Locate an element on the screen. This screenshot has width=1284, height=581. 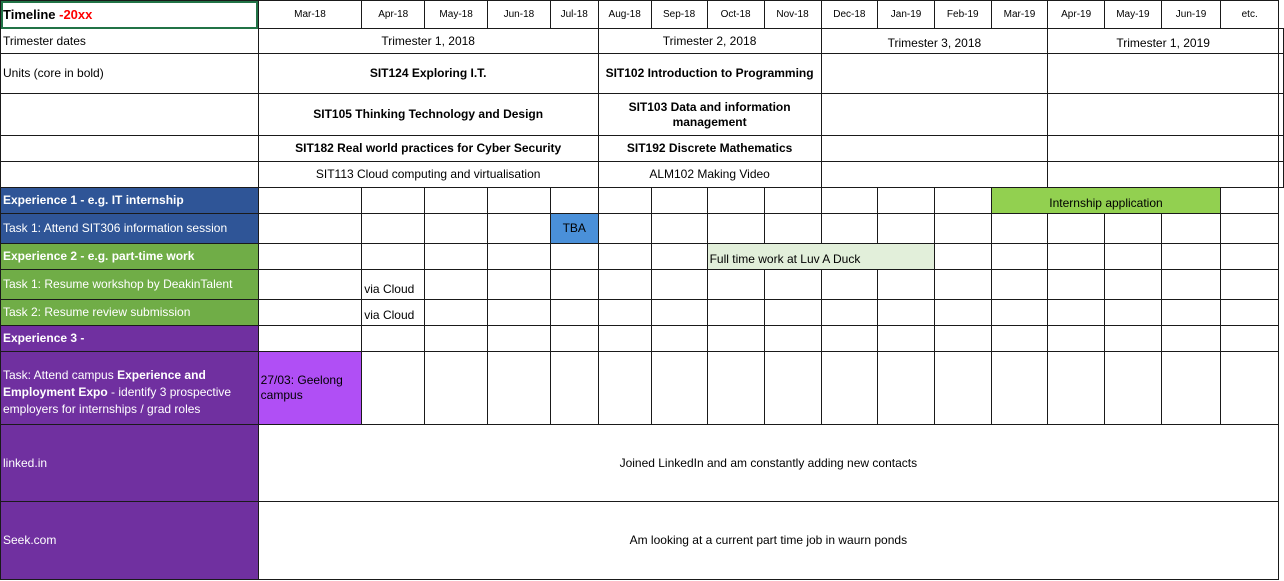
month-header: Mar-18 is located at coordinates (310, 14).